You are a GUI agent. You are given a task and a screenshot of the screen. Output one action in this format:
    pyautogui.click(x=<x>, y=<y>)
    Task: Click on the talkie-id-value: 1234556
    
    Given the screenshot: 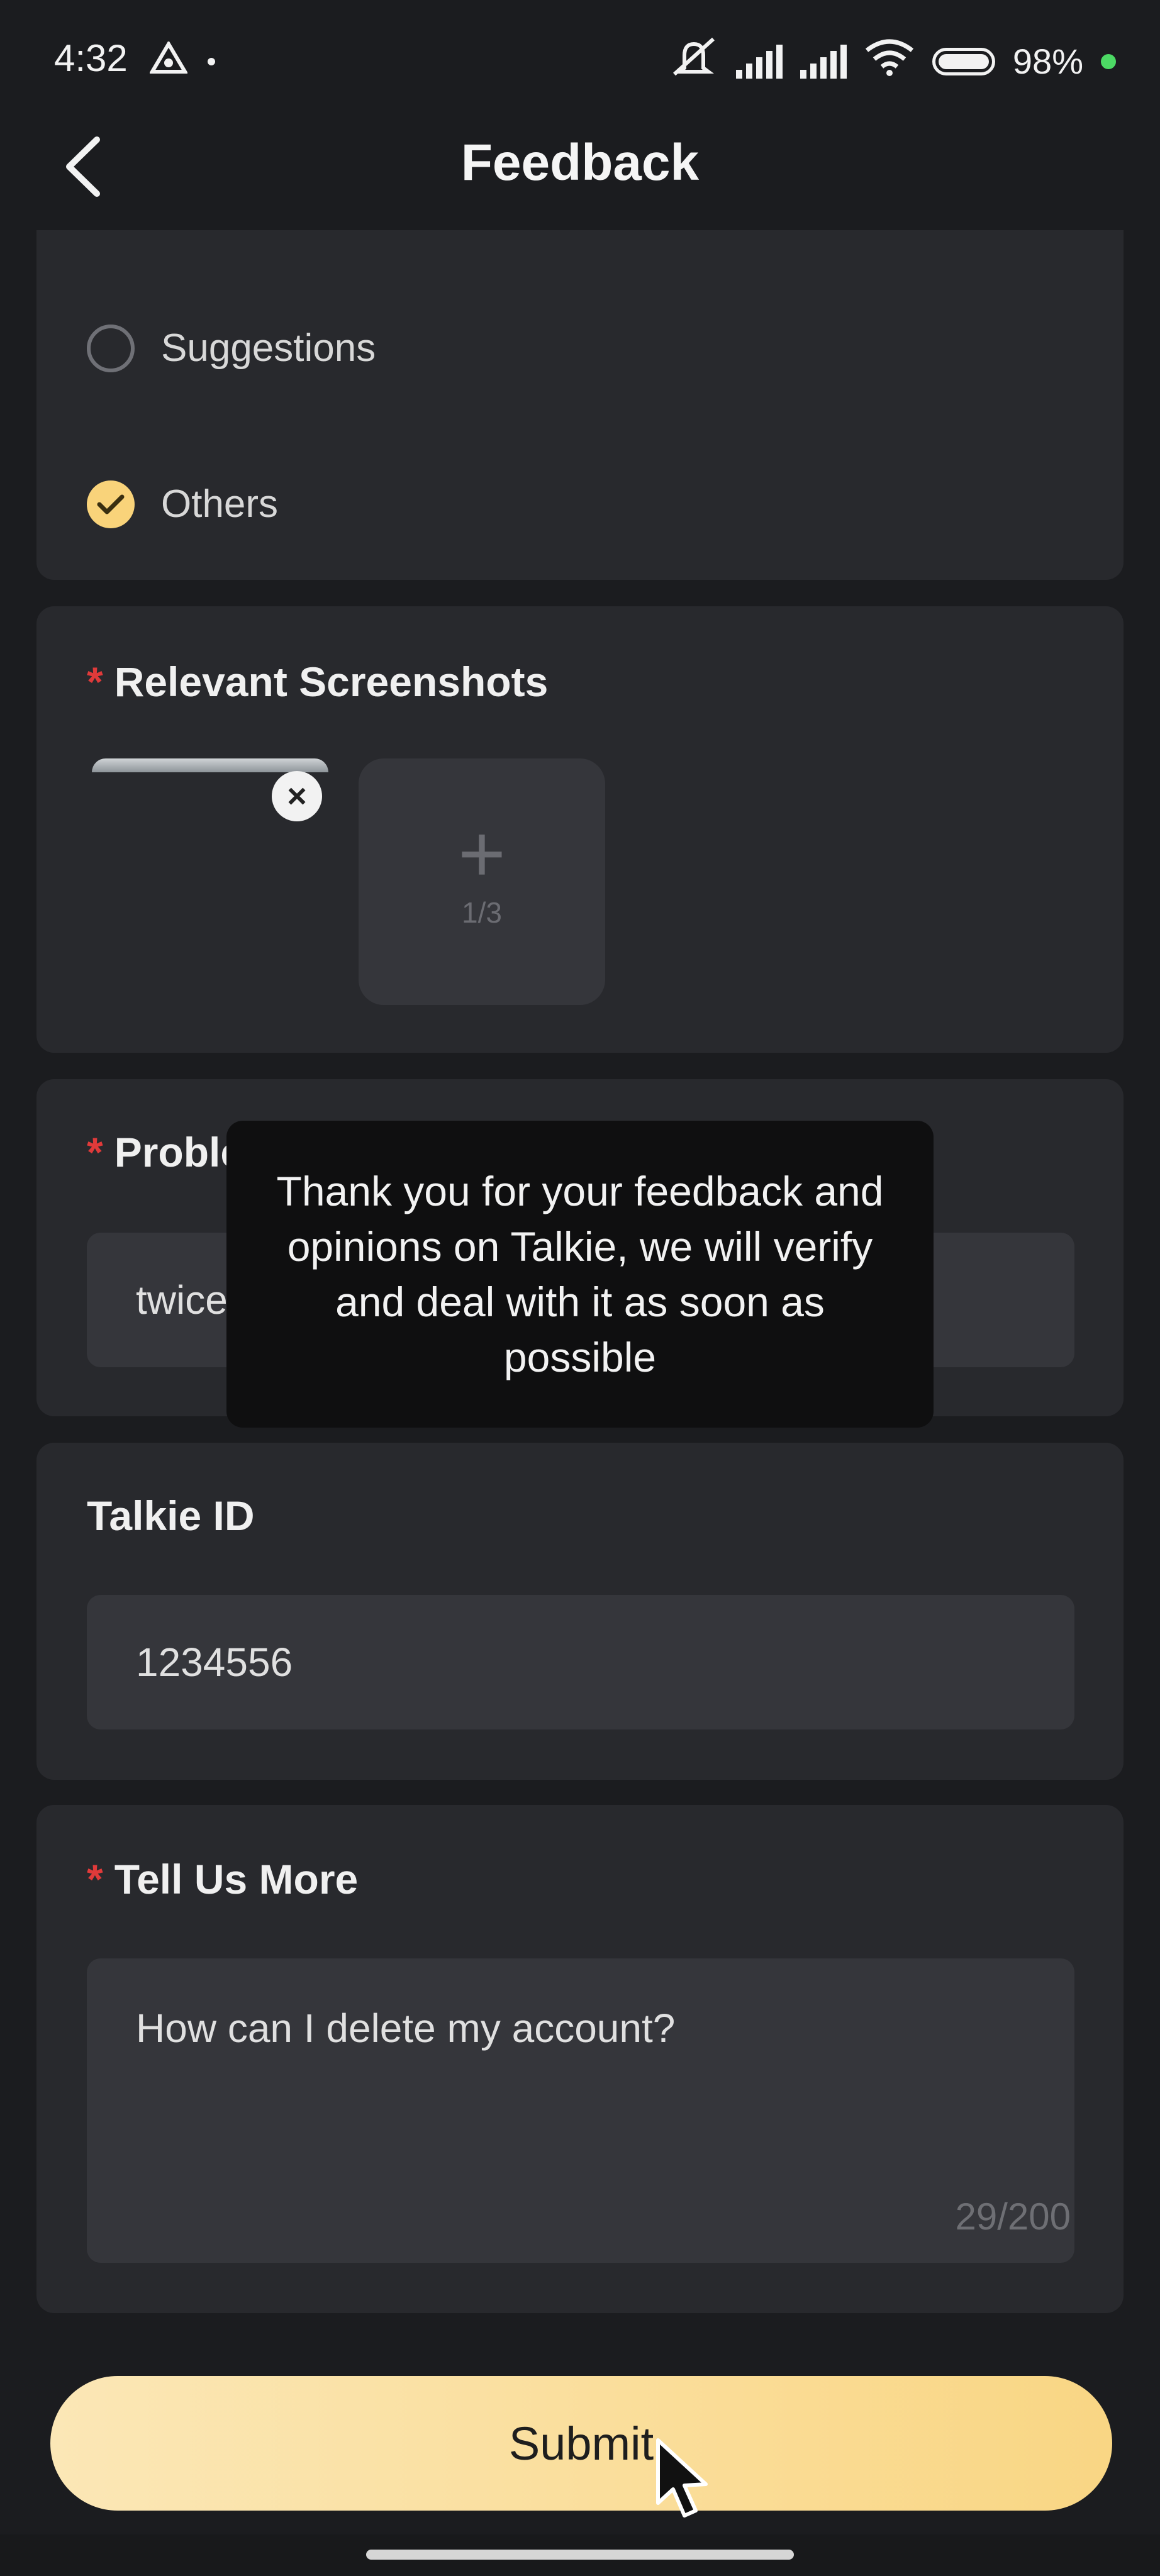 What is the action you would take?
    pyautogui.click(x=214, y=1662)
    